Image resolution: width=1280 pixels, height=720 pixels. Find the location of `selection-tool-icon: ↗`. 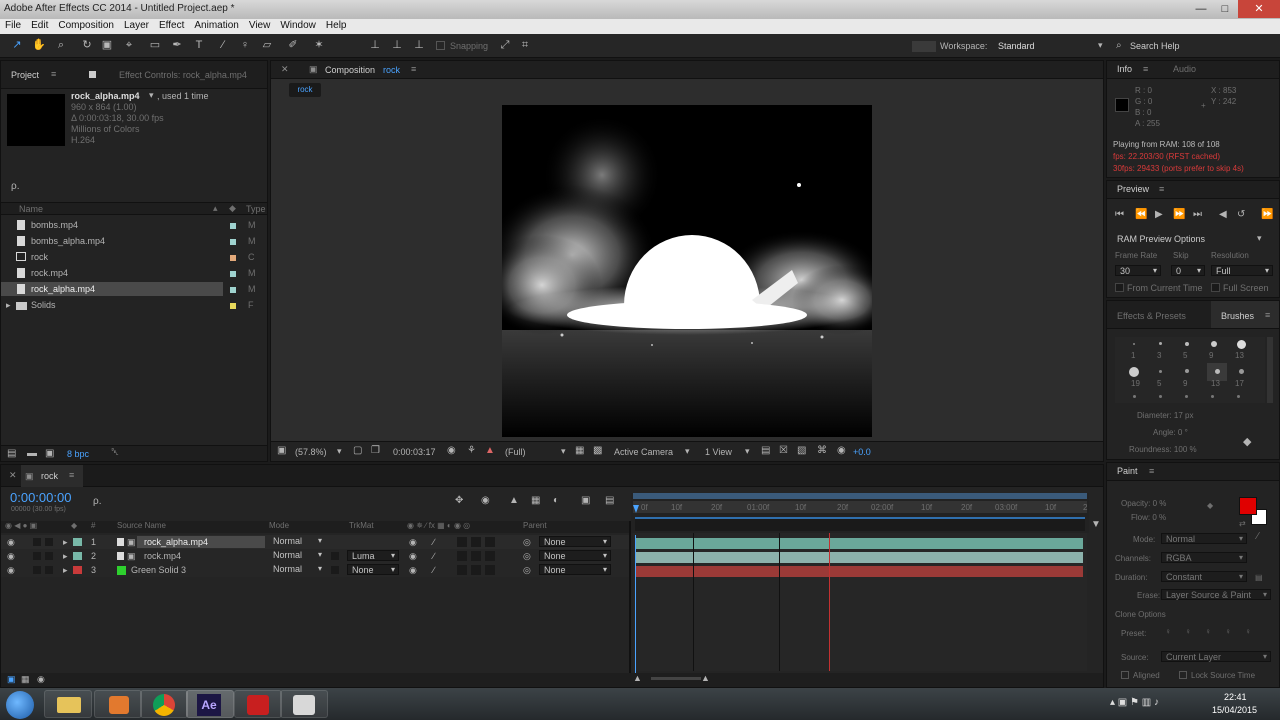

selection-tool-icon: ↗ is located at coordinates (17, 45).